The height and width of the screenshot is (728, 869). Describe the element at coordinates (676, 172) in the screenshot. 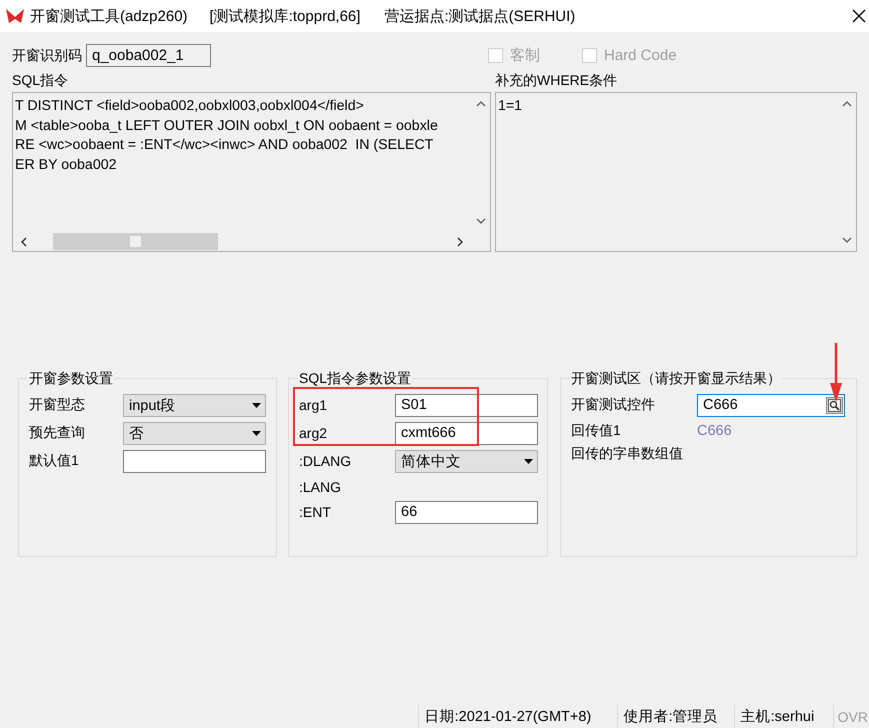

I see `where-text-area: 1=1` at that location.